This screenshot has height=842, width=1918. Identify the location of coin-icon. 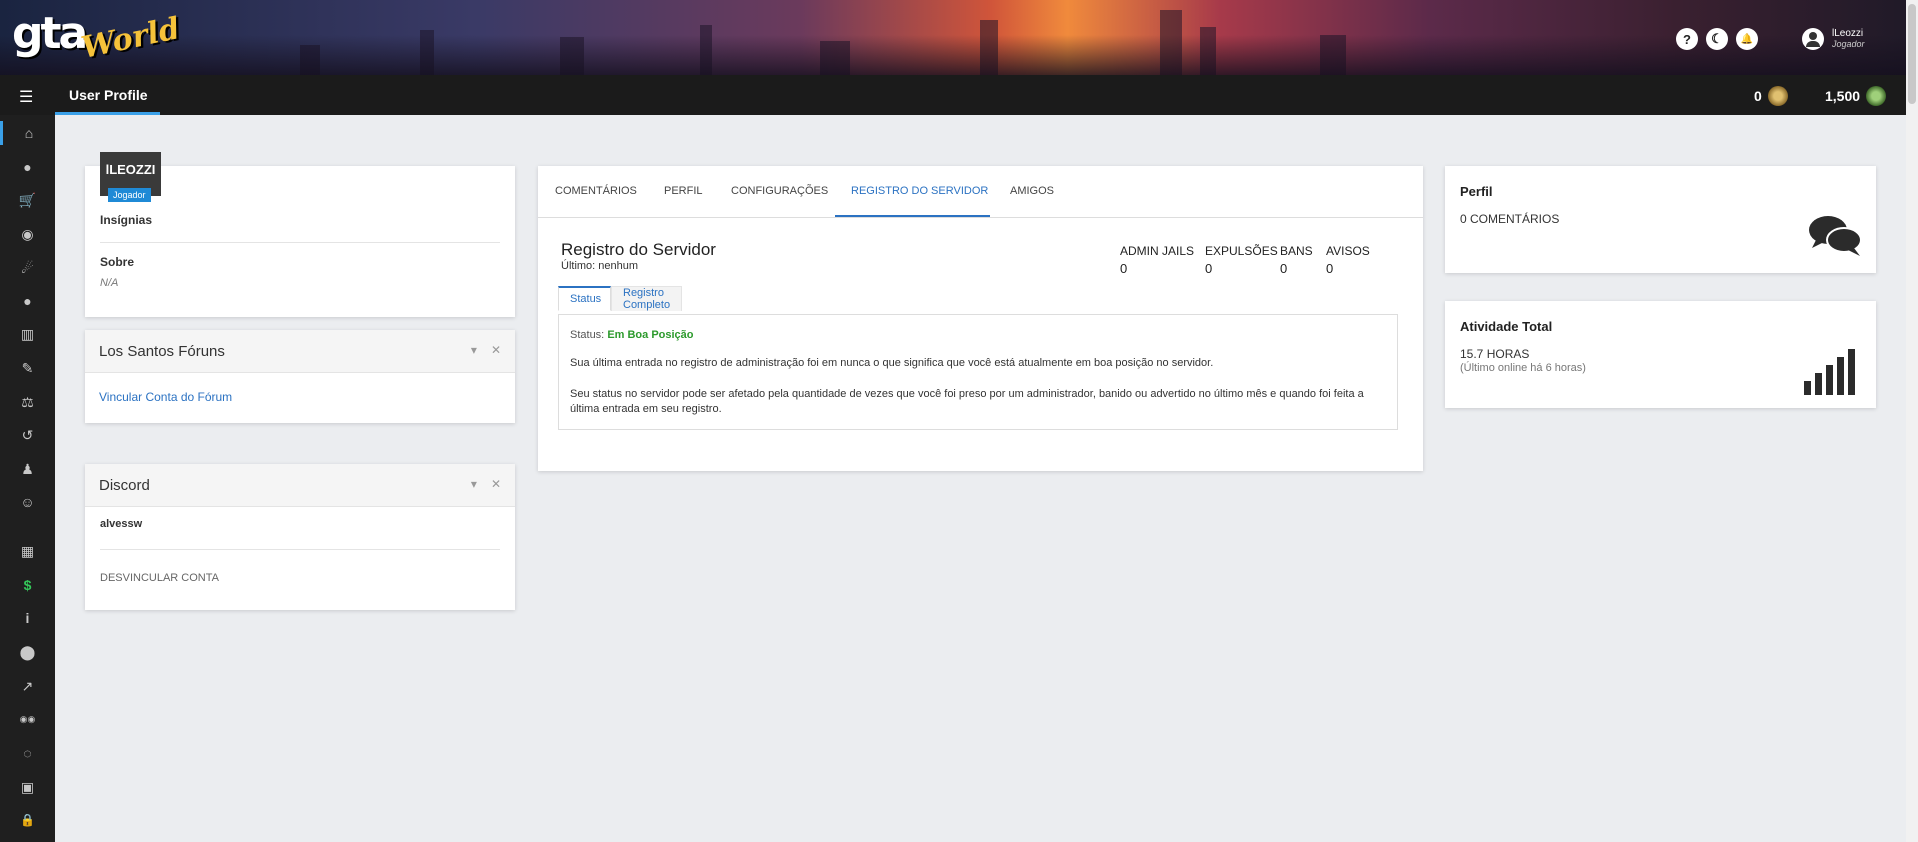
(1777, 96).